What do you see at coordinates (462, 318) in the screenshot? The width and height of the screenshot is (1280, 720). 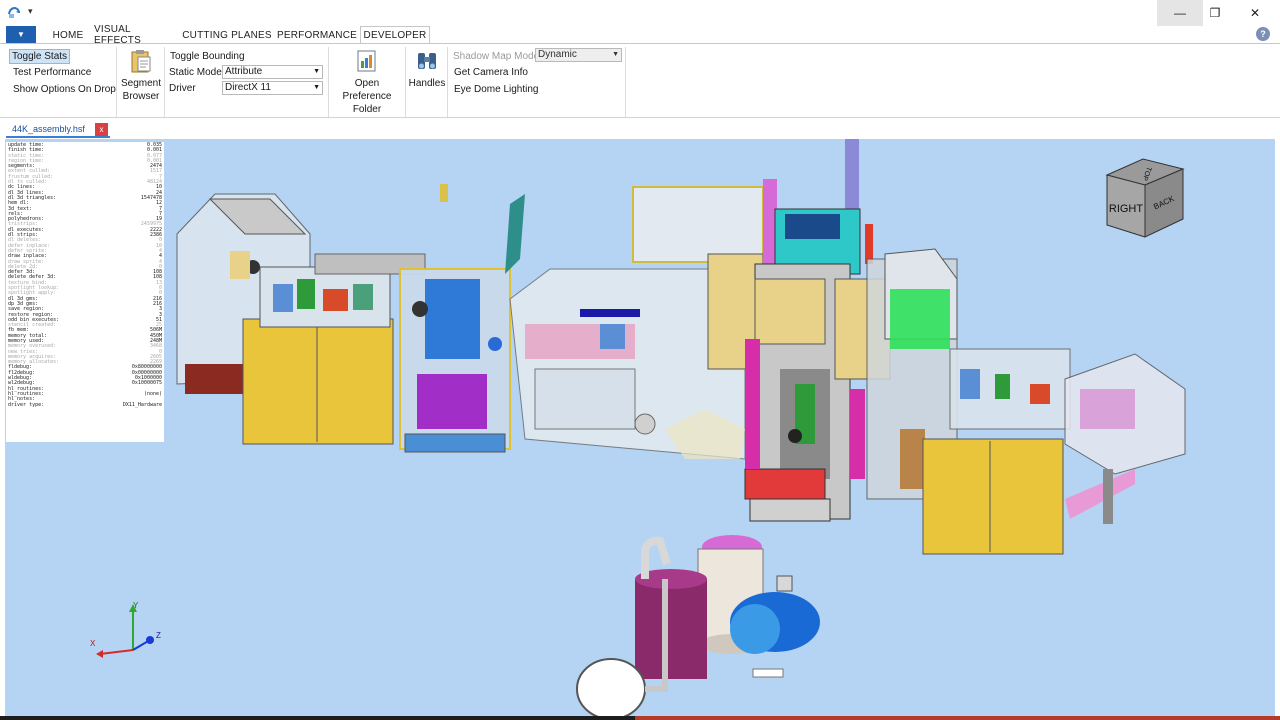 I see `middle-left-module` at bounding box center [462, 318].